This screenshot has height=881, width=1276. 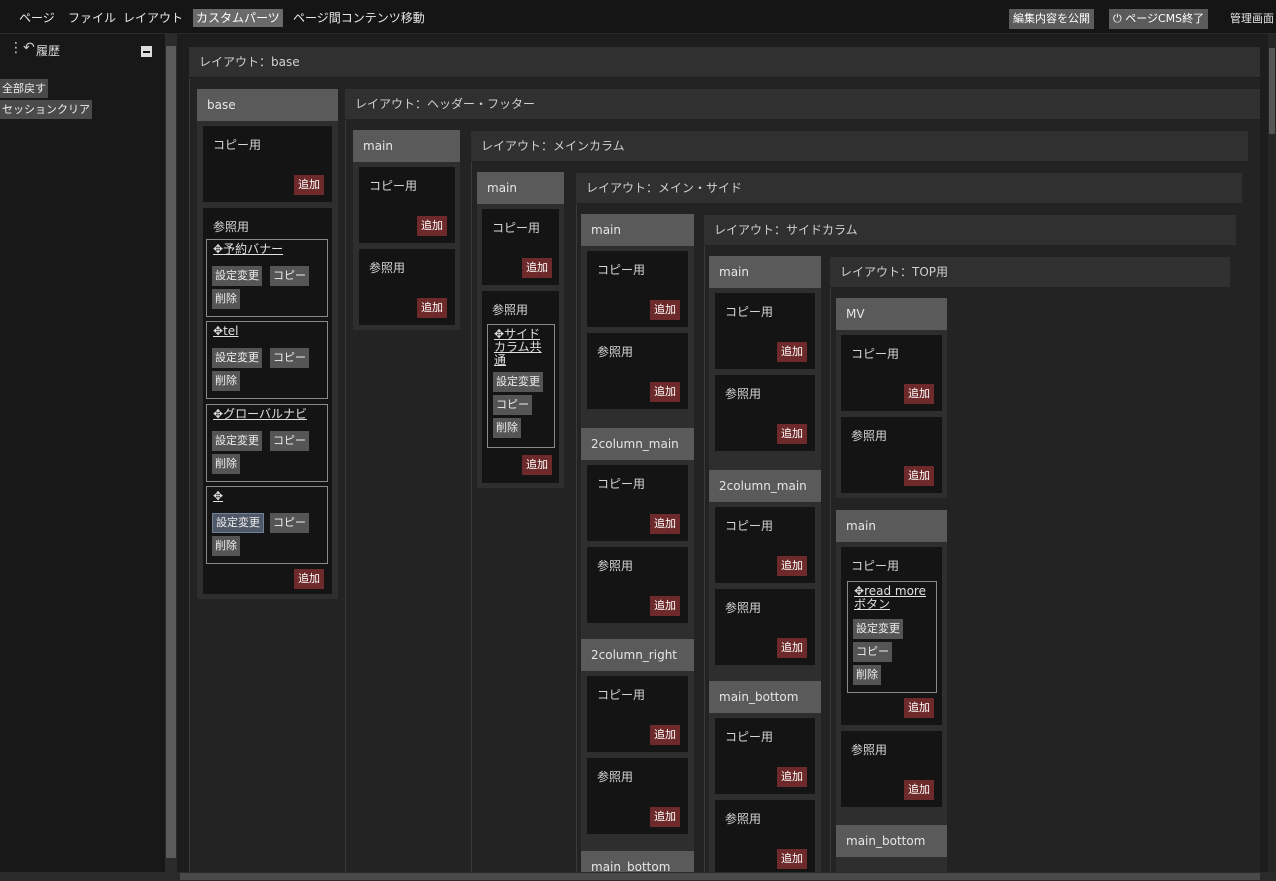 I want to click on history-icon: ⋮↶, so click(x=22, y=48).